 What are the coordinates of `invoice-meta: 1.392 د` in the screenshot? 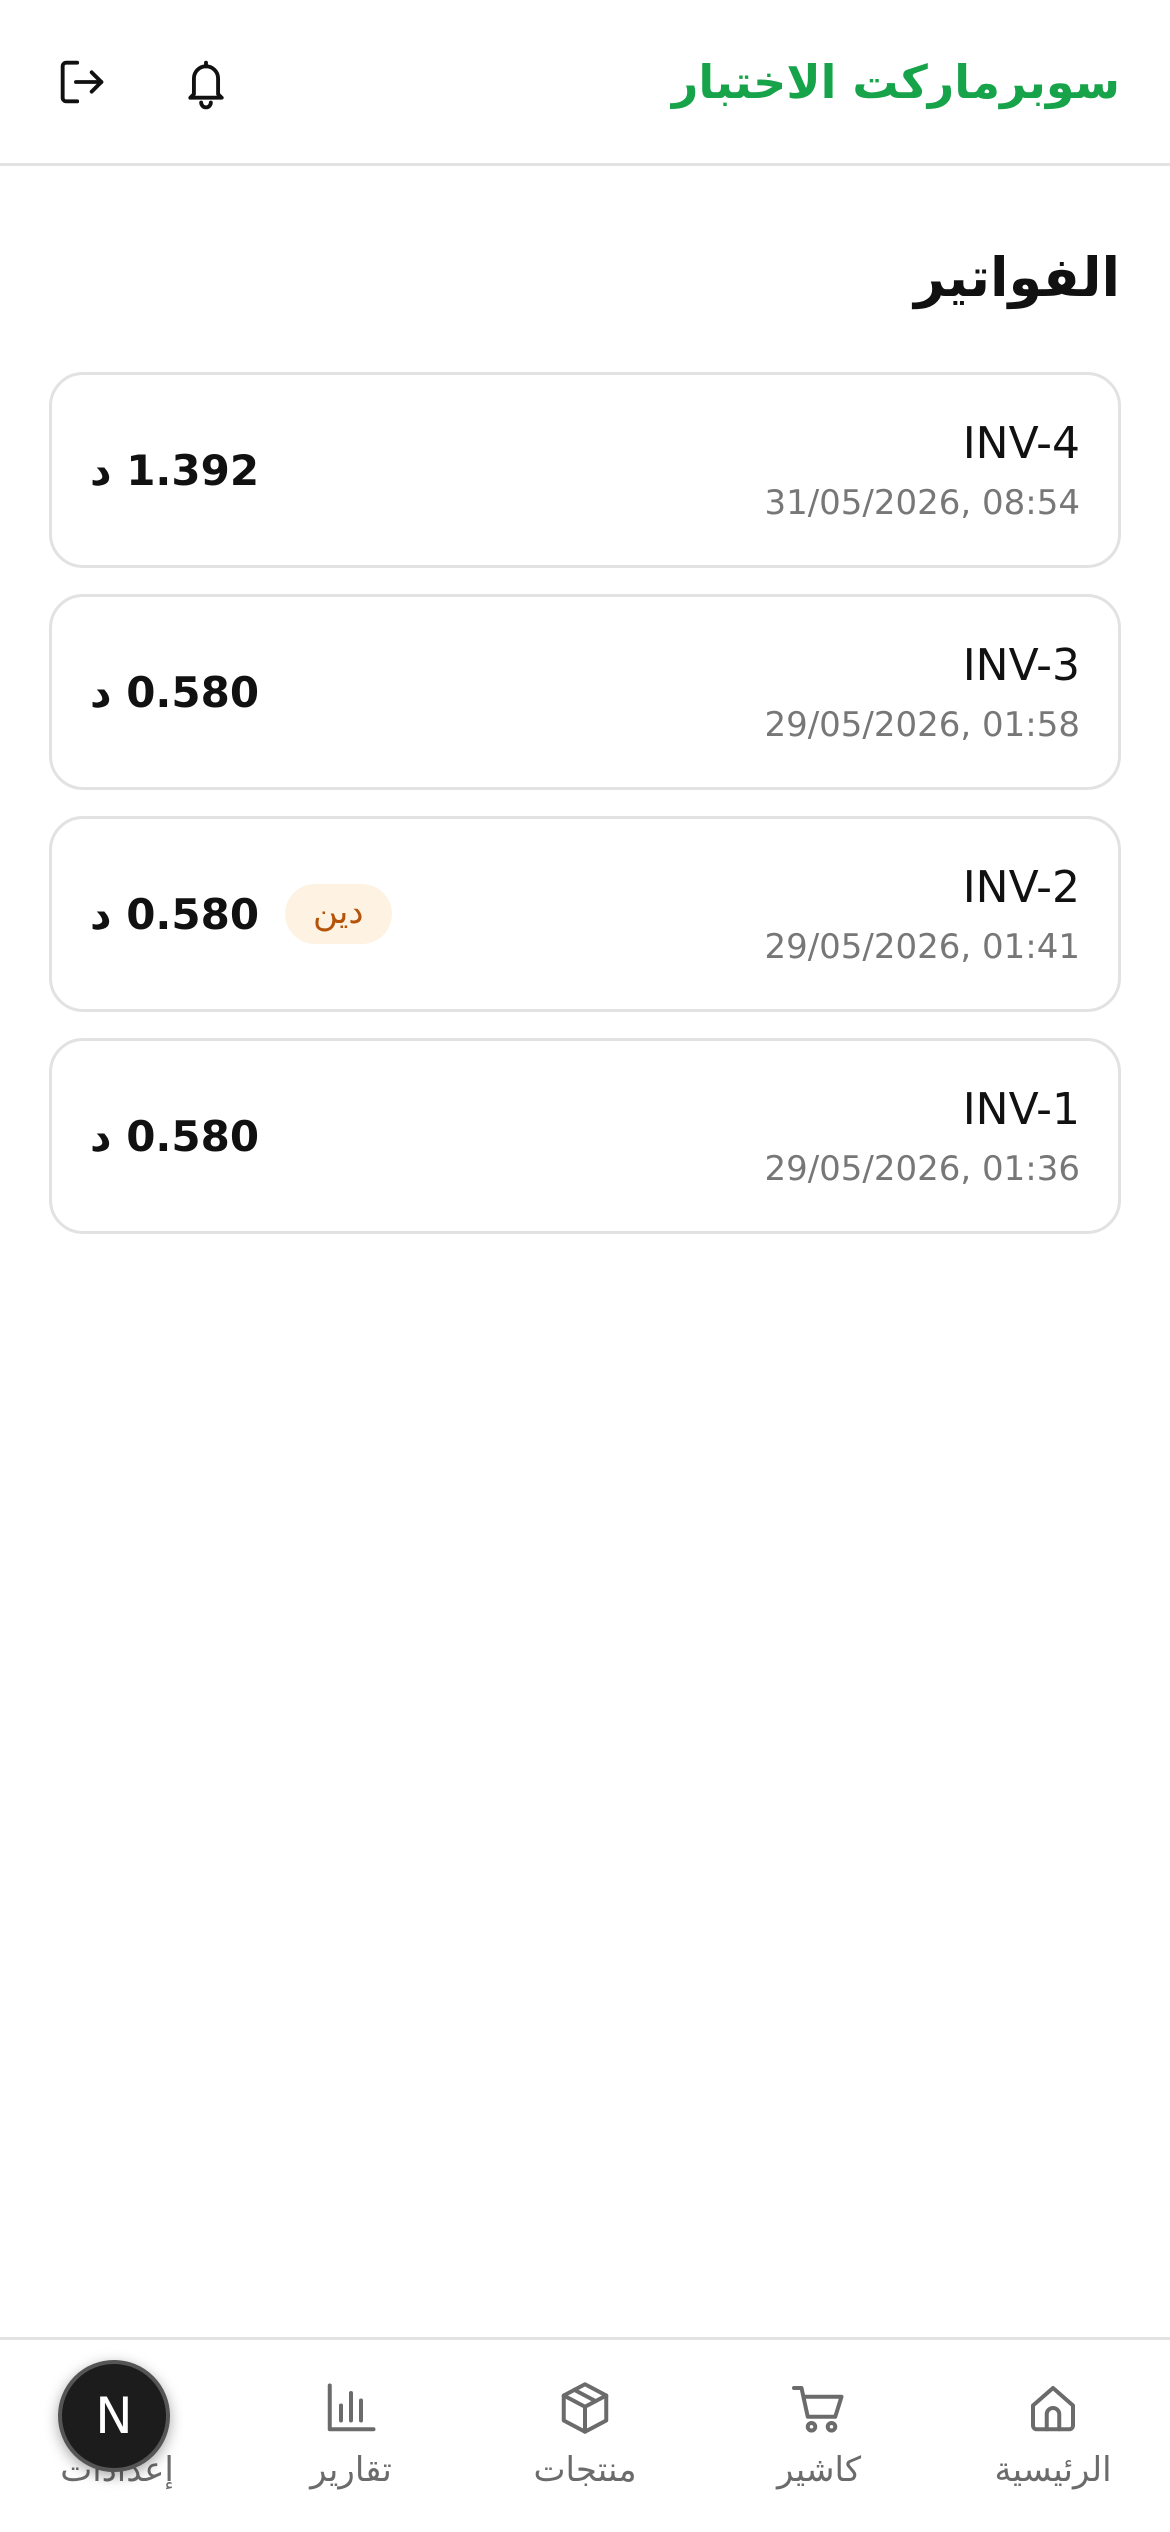 It's located at (174, 470).